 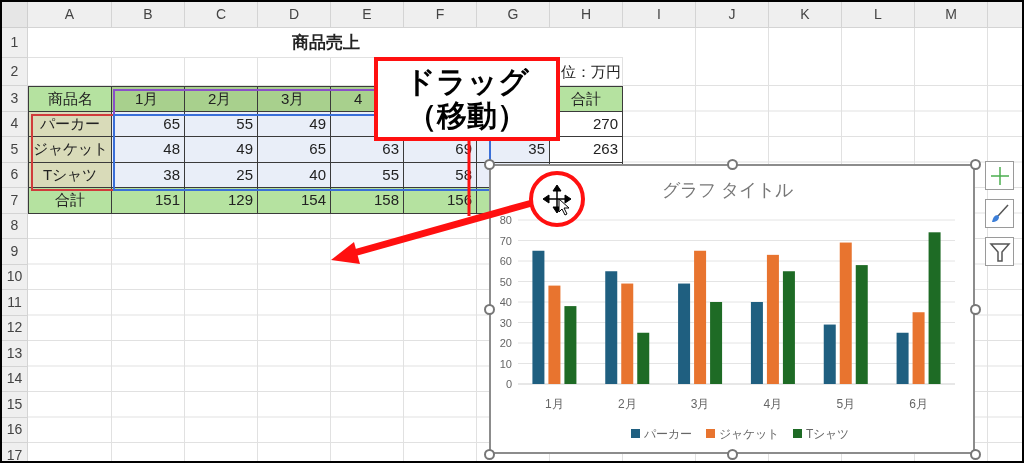 What do you see at coordinates (70, 99) in the screenshot?
I see `column-heading: 商品名` at bounding box center [70, 99].